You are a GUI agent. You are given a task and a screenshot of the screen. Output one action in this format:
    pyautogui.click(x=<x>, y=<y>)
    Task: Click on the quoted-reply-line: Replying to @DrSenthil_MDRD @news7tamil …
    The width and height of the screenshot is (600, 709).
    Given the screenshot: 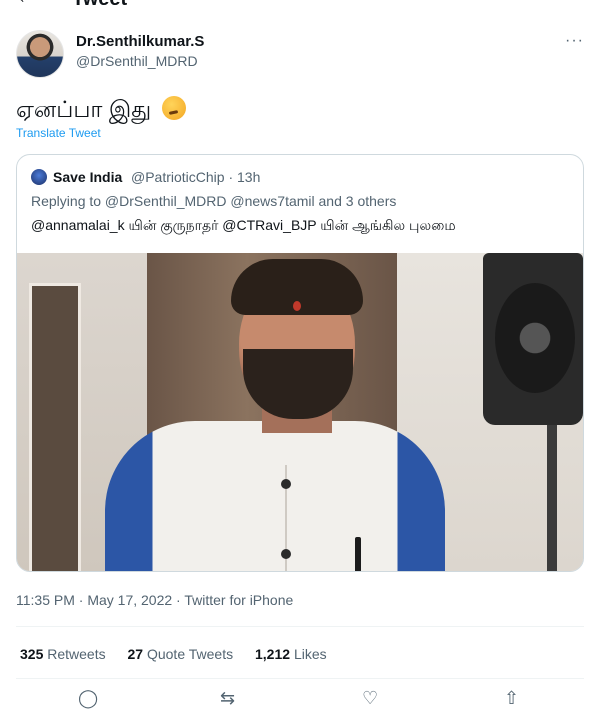 What is the action you would take?
    pyautogui.click(x=214, y=201)
    